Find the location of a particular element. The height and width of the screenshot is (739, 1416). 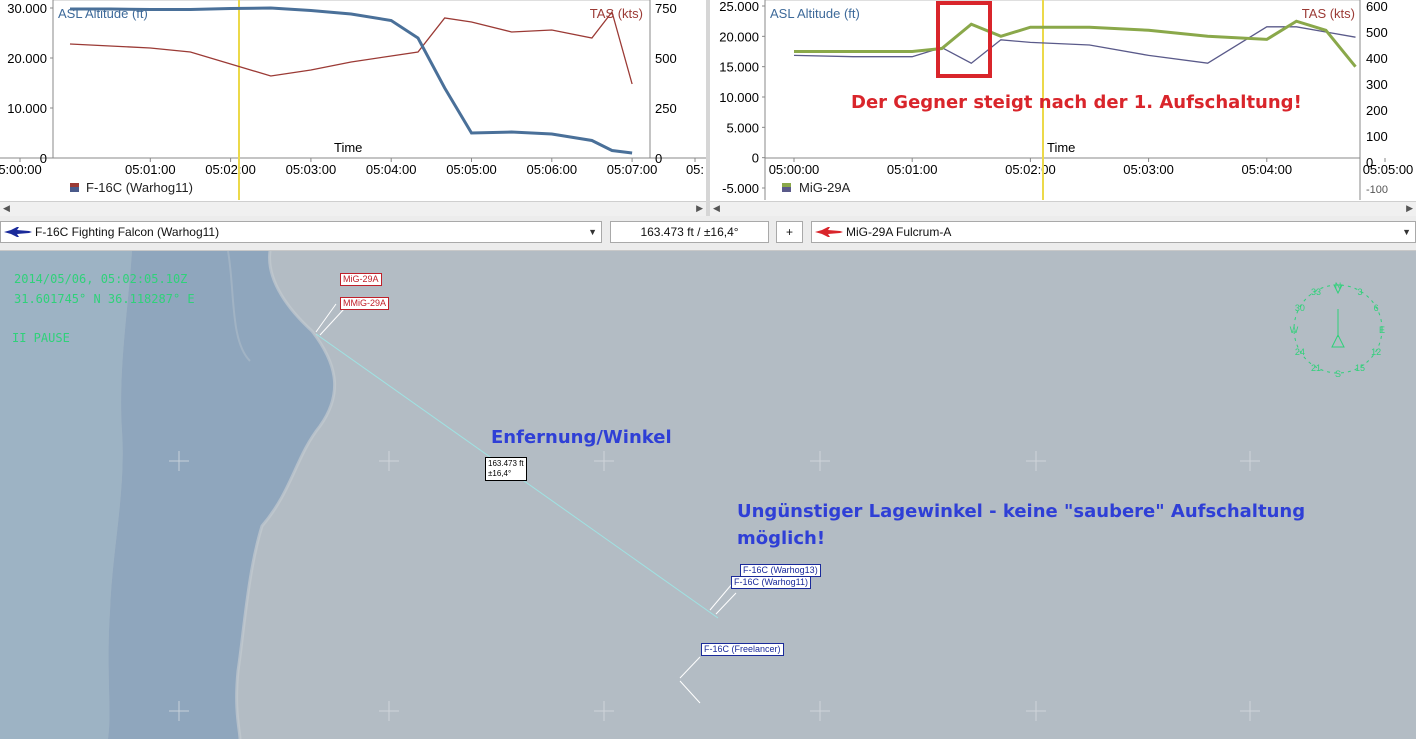

pause-indicator: II PAUSE is located at coordinates (41, 338).